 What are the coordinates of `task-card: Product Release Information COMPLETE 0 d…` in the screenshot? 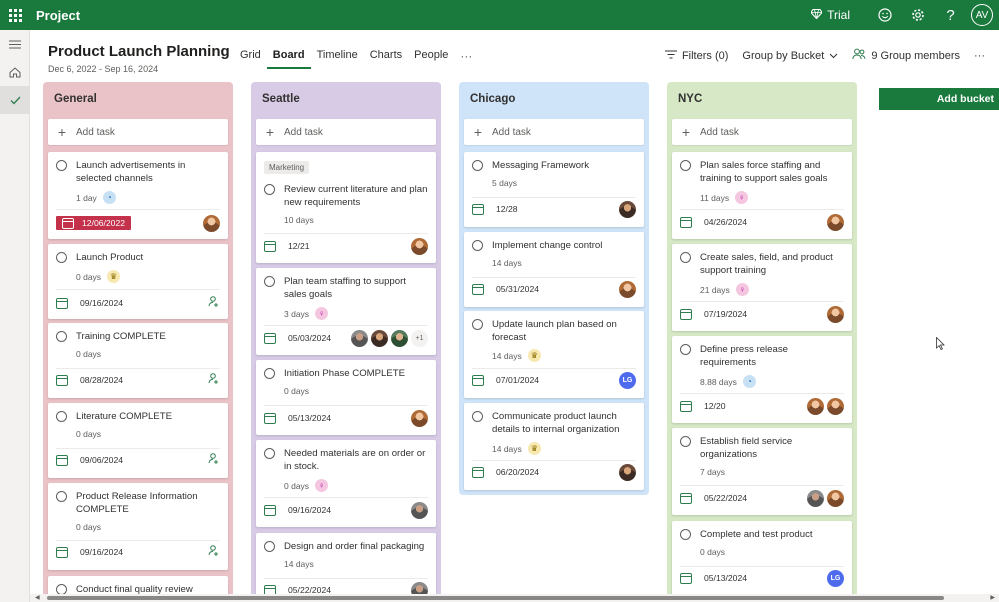 It's located at (138, 526).